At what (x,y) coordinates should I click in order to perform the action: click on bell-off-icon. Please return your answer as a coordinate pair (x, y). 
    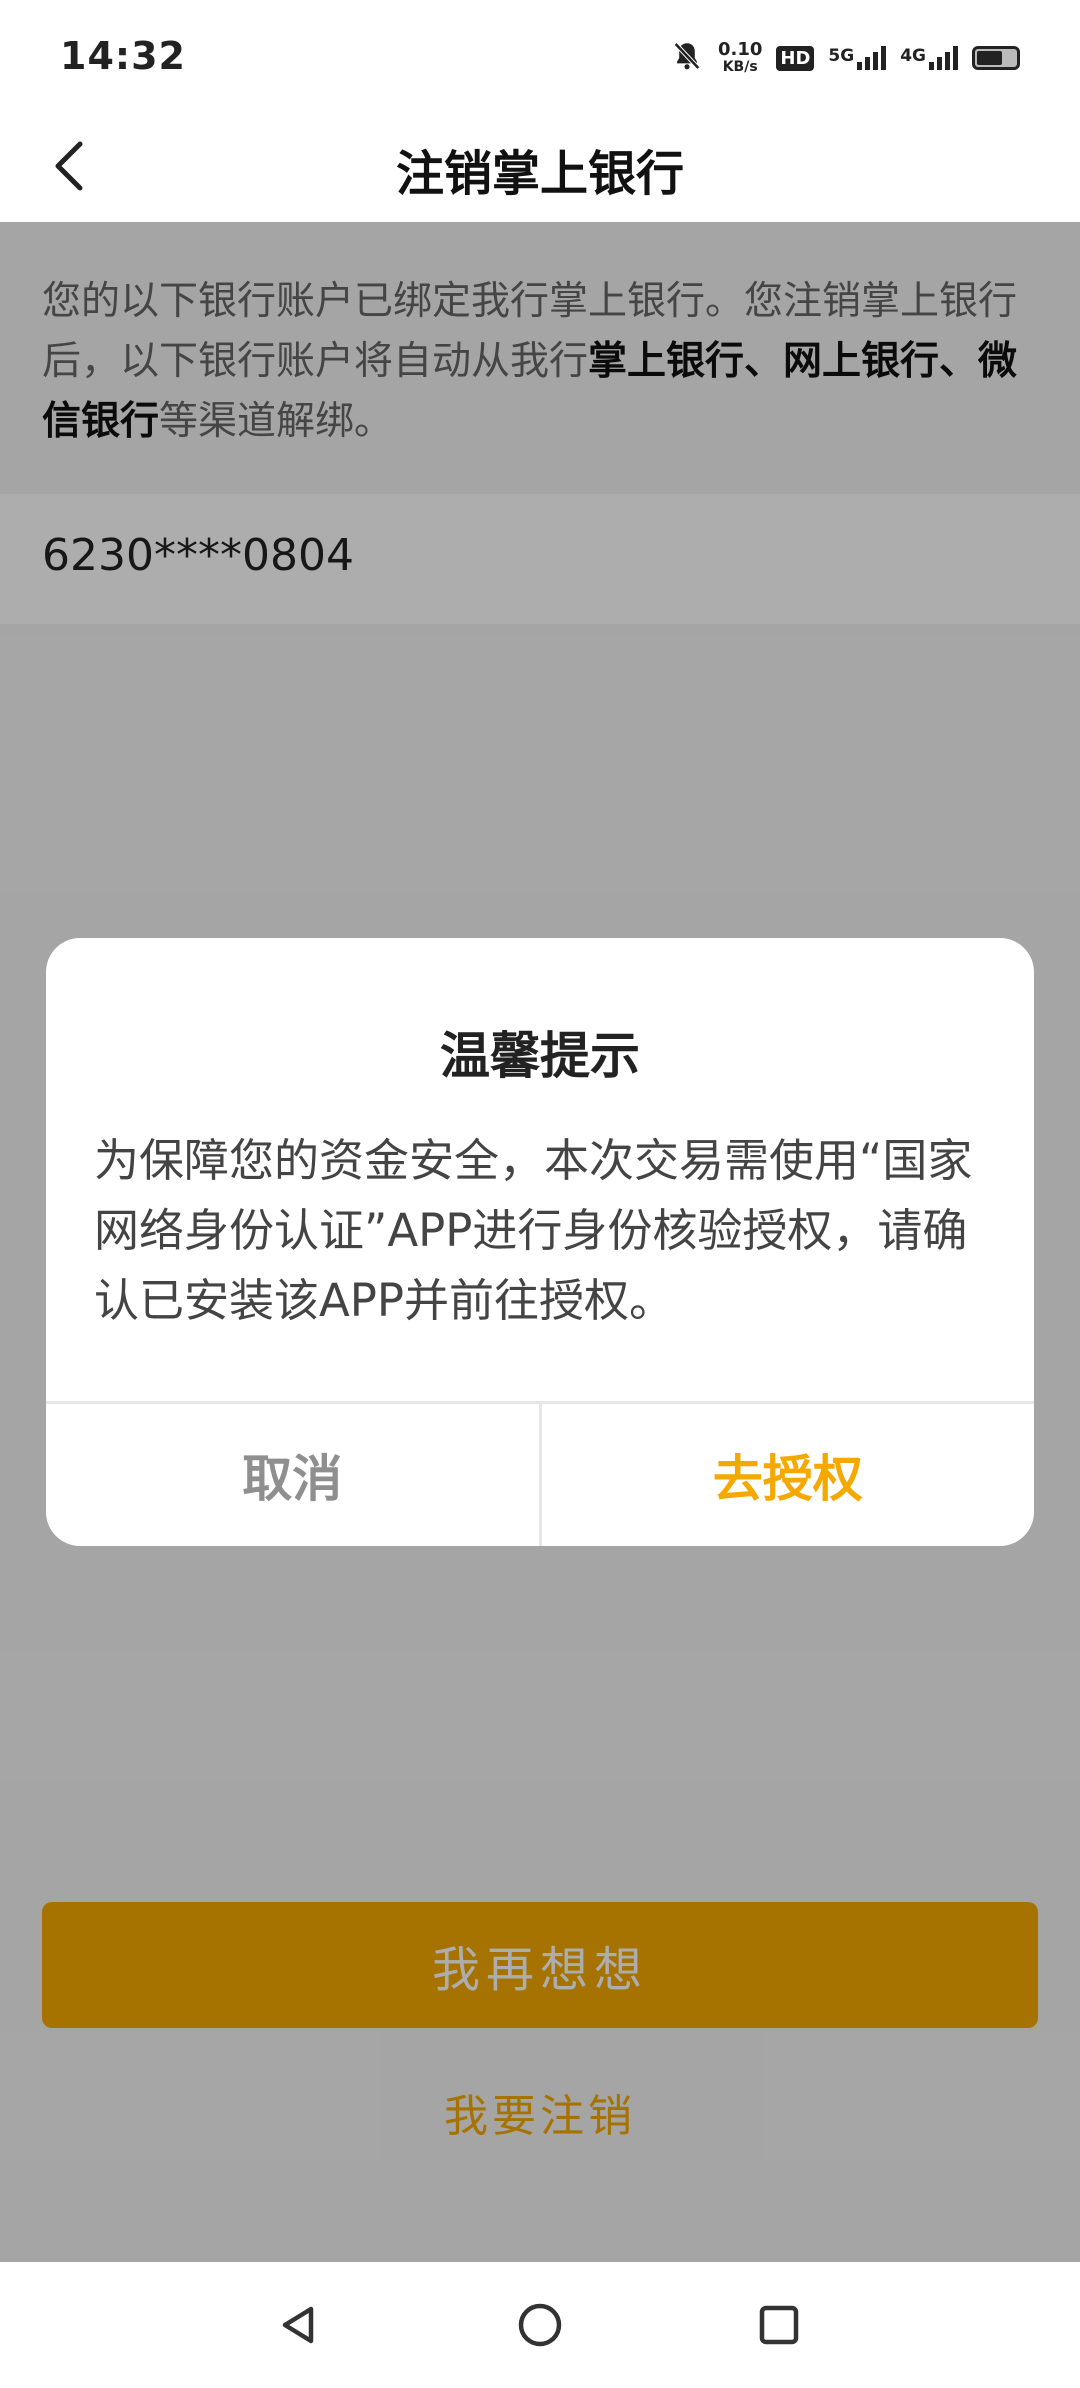
    Looking at the image, I should click on (687, 58).